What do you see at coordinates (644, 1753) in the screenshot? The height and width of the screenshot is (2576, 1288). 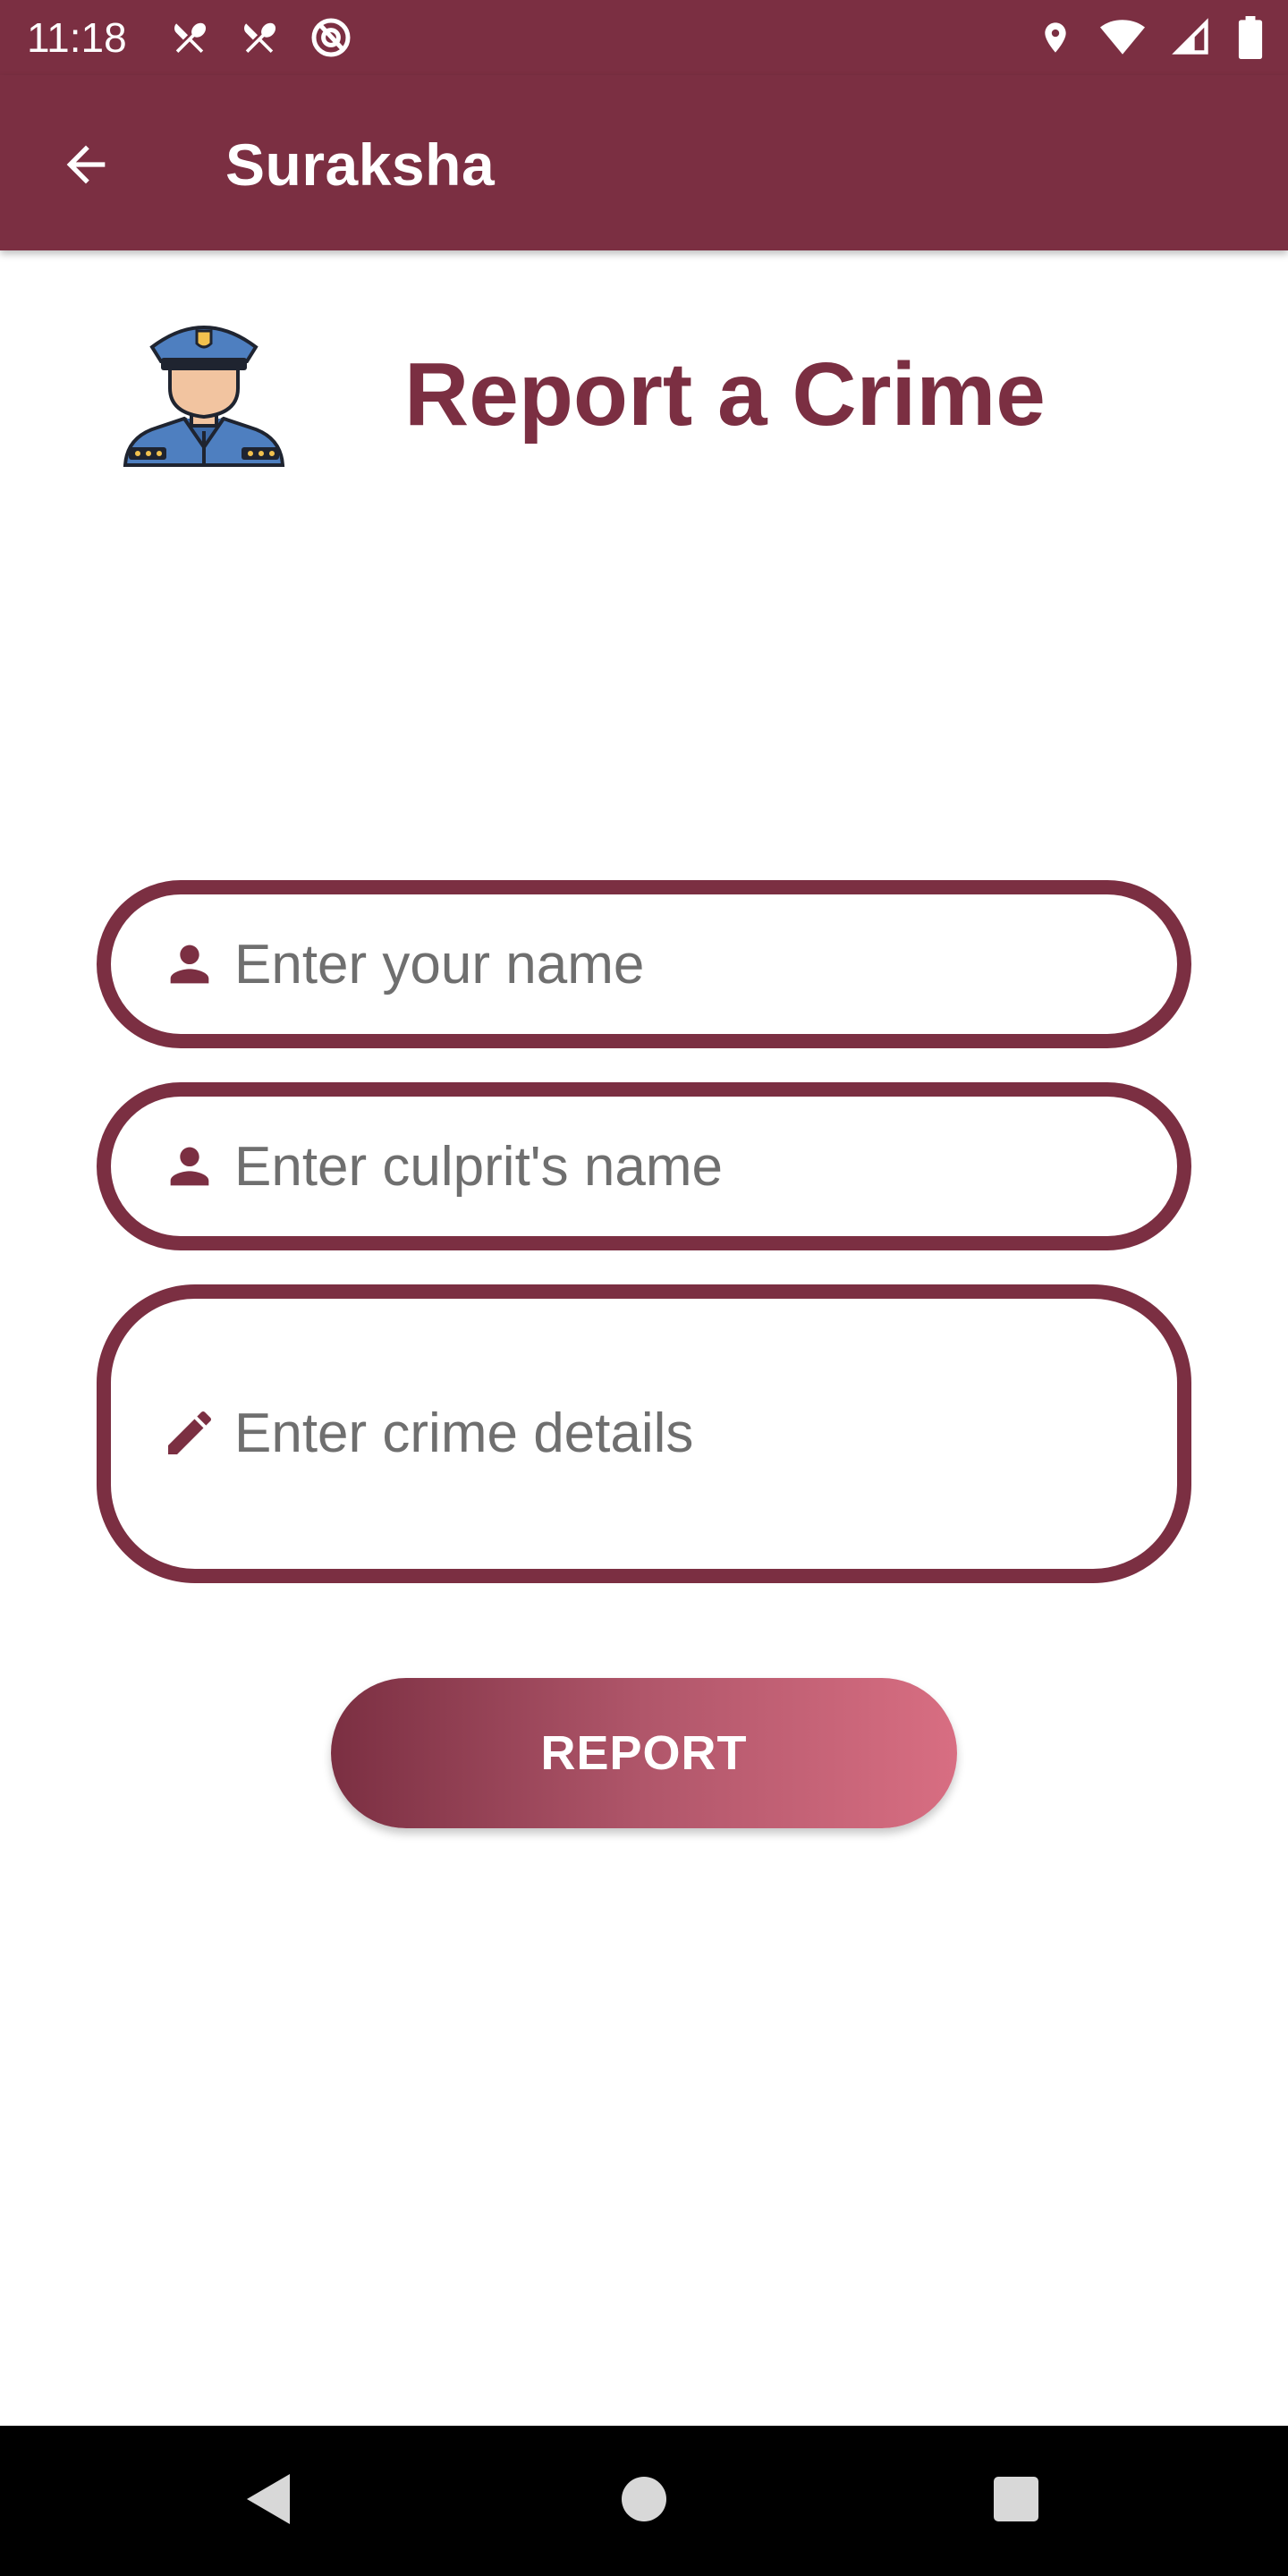 I see `report-button: REPORT` at bounding box center [644, 1753].